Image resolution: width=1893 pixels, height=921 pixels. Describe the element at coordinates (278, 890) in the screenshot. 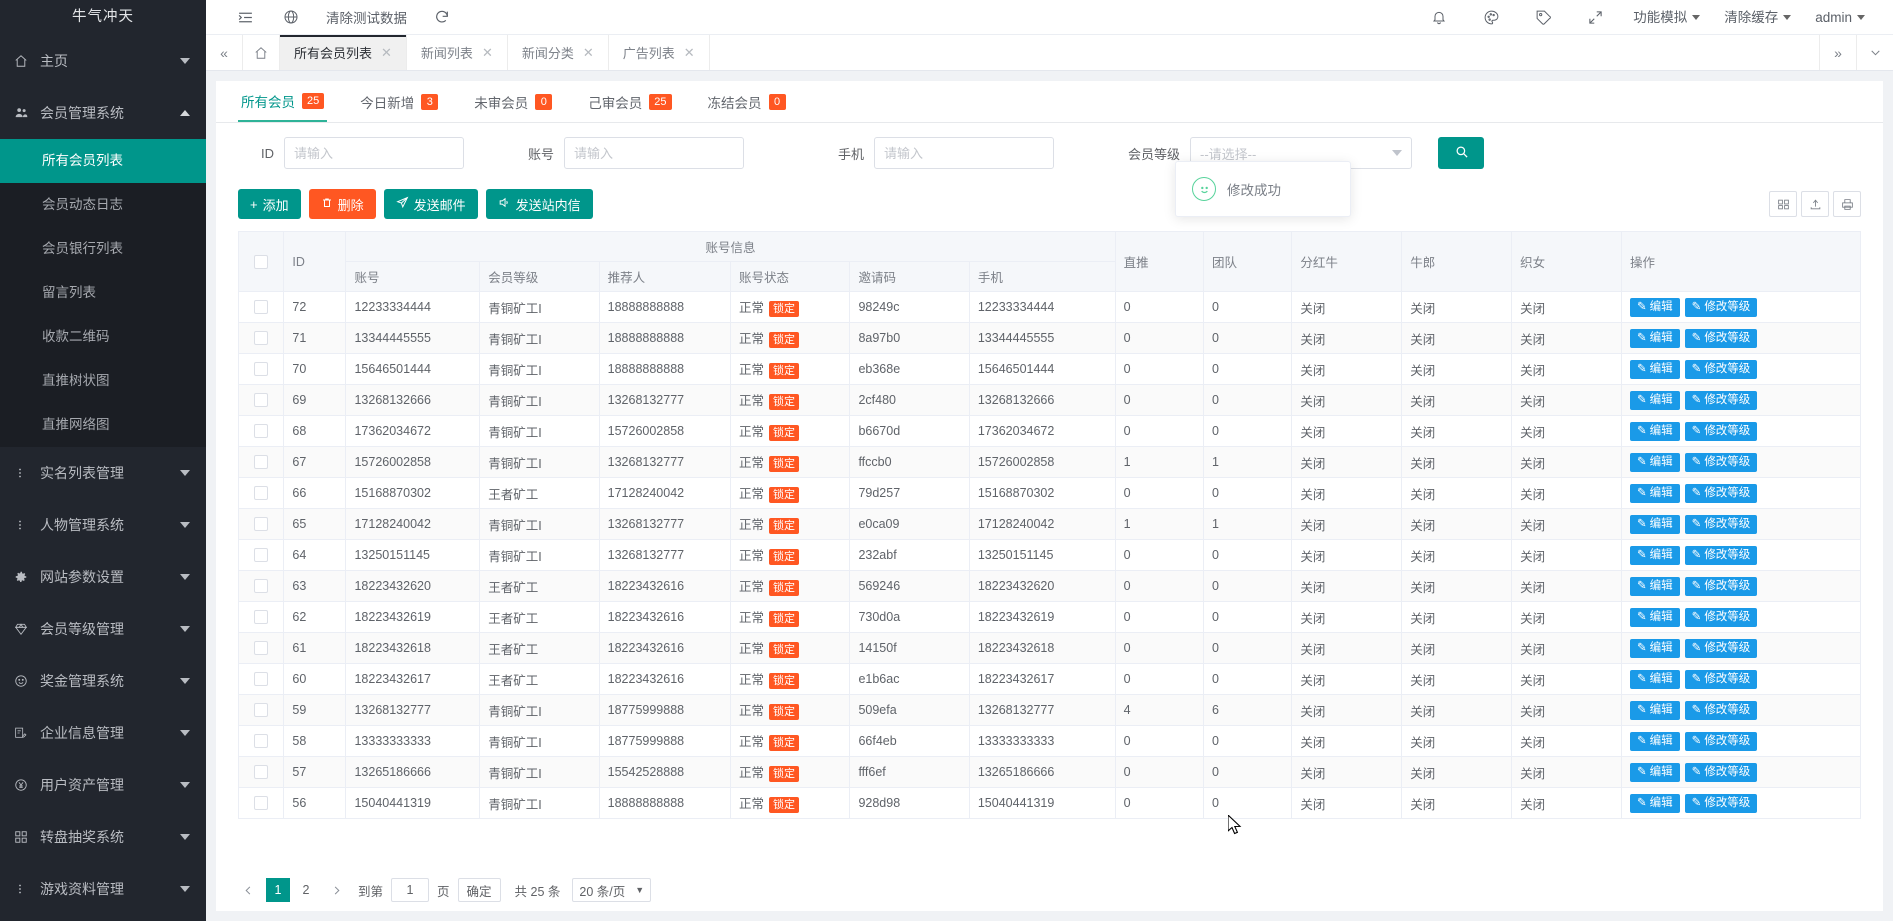

I see `page-number-1: 1` at that location.